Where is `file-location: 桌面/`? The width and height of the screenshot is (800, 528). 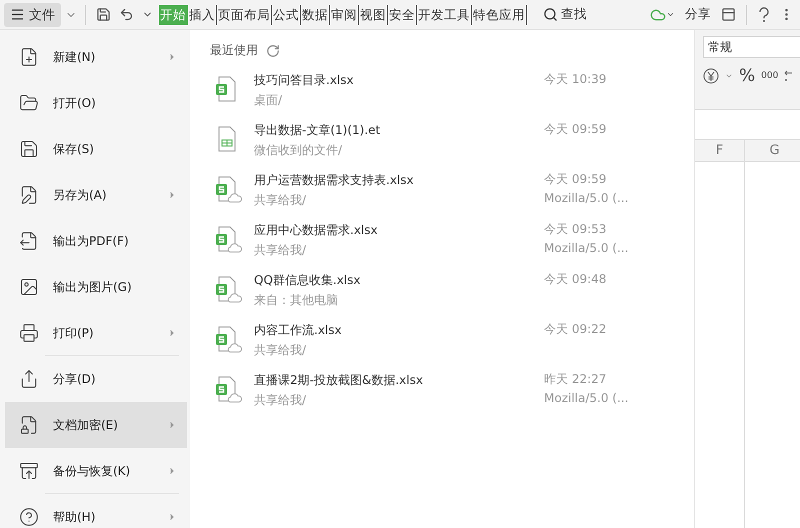
file-location: 桌面/ is located at coordinates (269, 100).